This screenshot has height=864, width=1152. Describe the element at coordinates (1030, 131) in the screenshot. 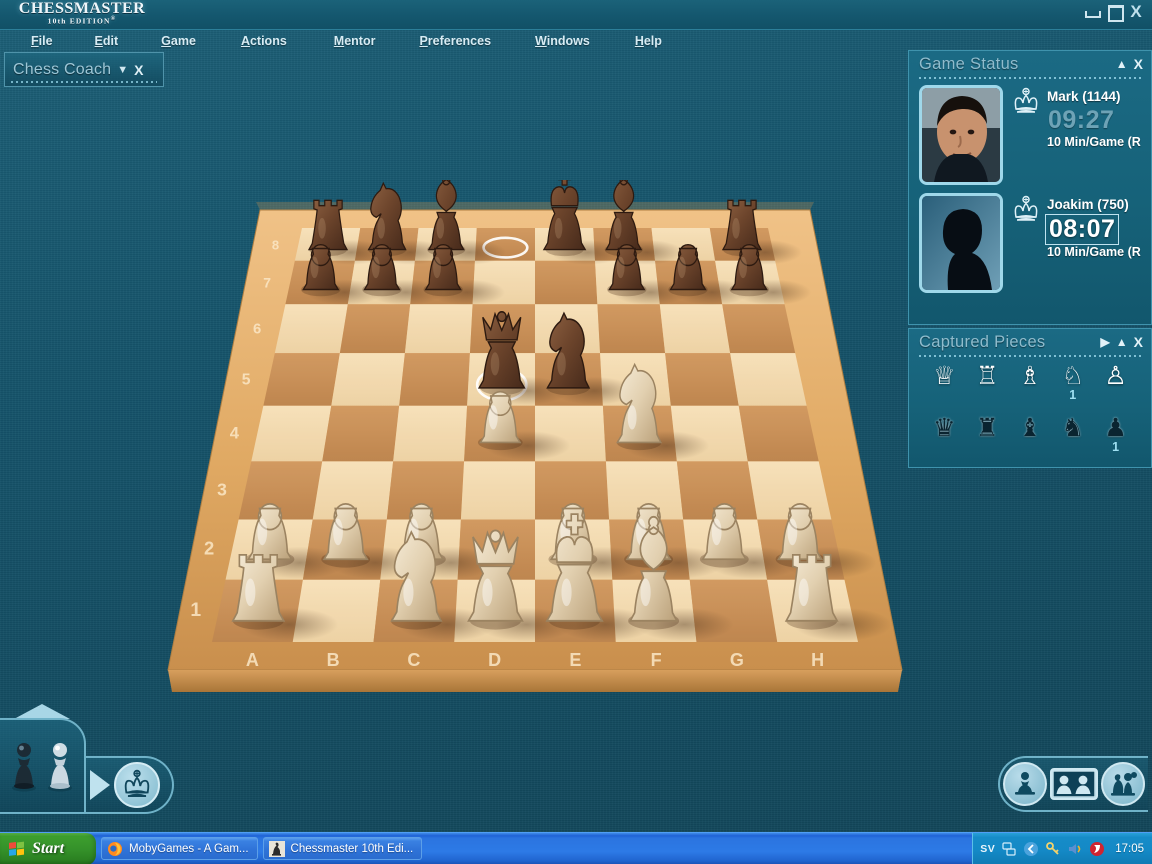

I see `player-row-white: Mark (1144) 09:27 10 Min/Game (R` at that location.